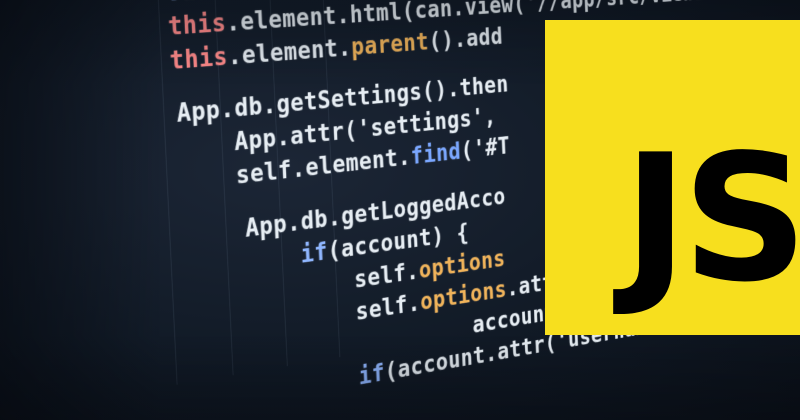 The image size is (800, 420). What do you see at coordinates (196, 3) in the screenshot?
I see `code-token: var` at bounding box center [196, 3].